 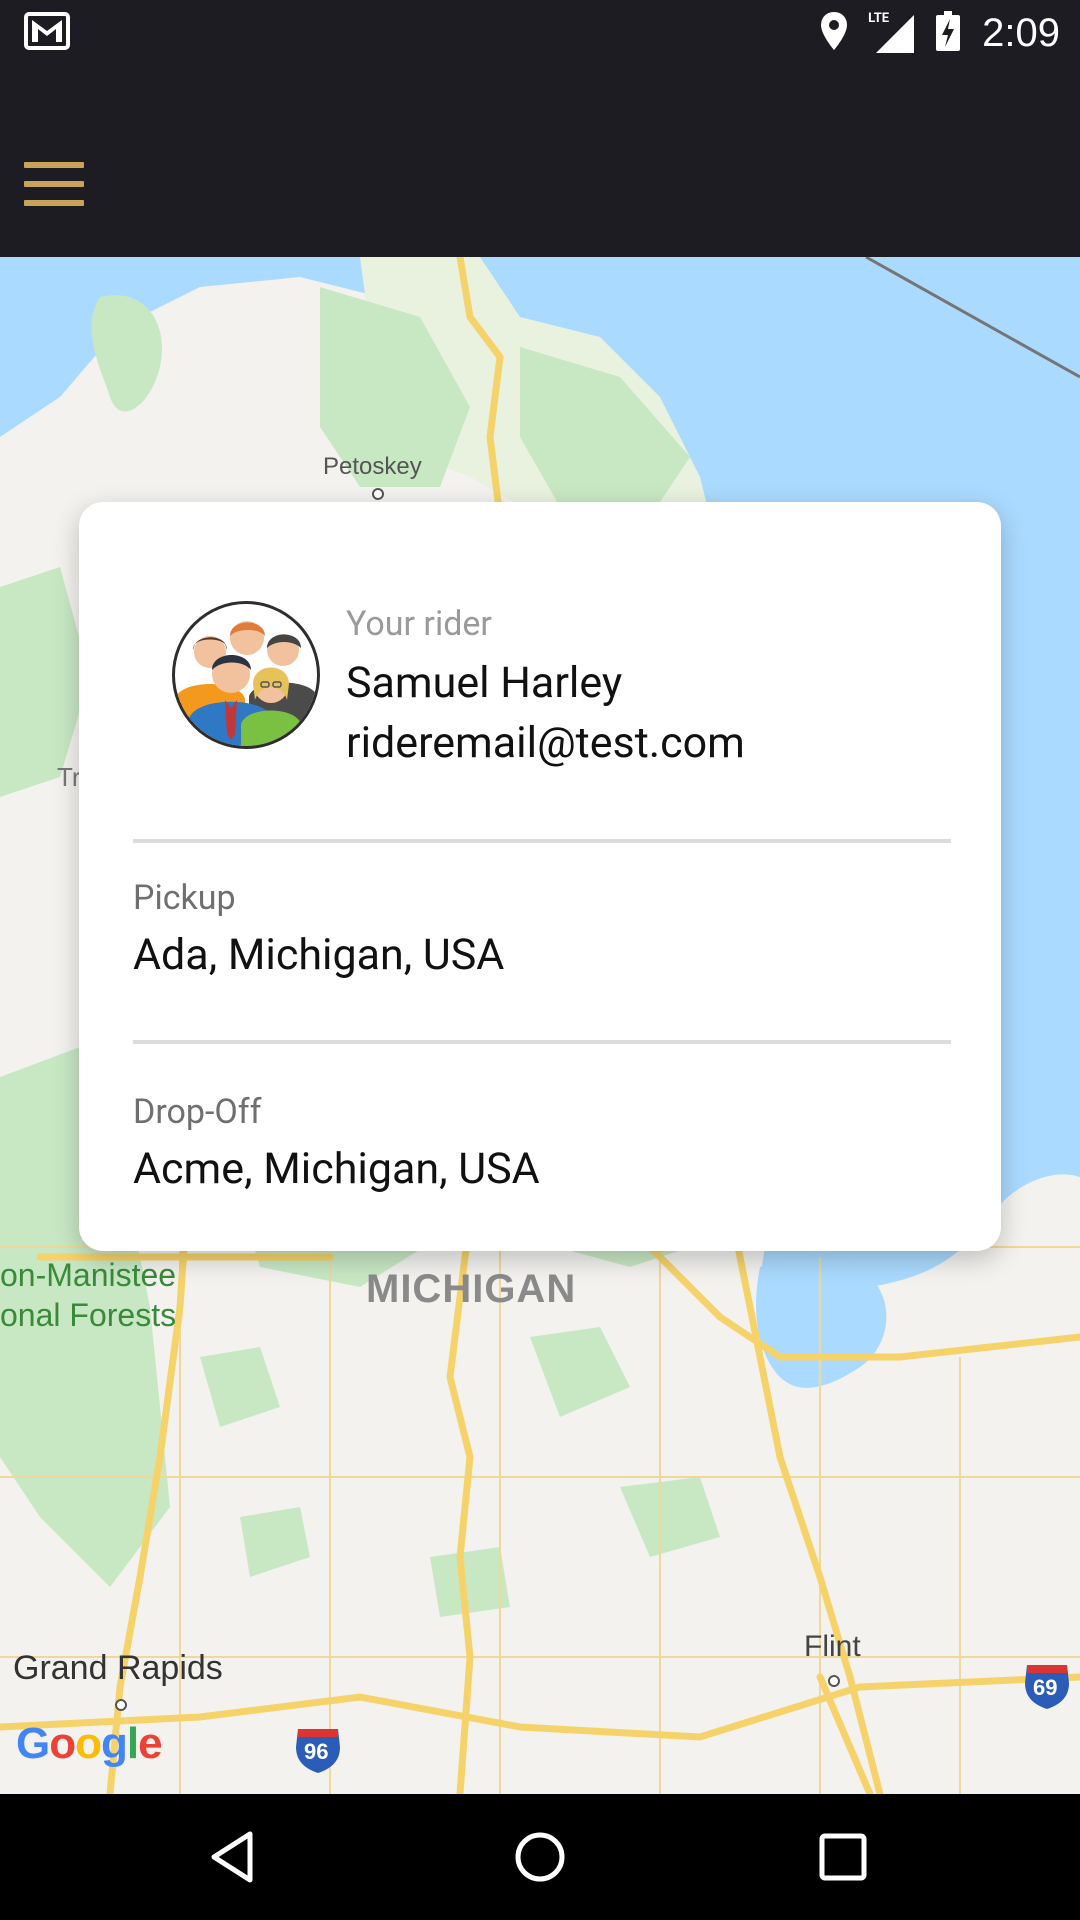 What do you see at coordinates (69, 777) in the screenshot?
I see `map-label-traverse: Tr` at bounding box center [69, 777].